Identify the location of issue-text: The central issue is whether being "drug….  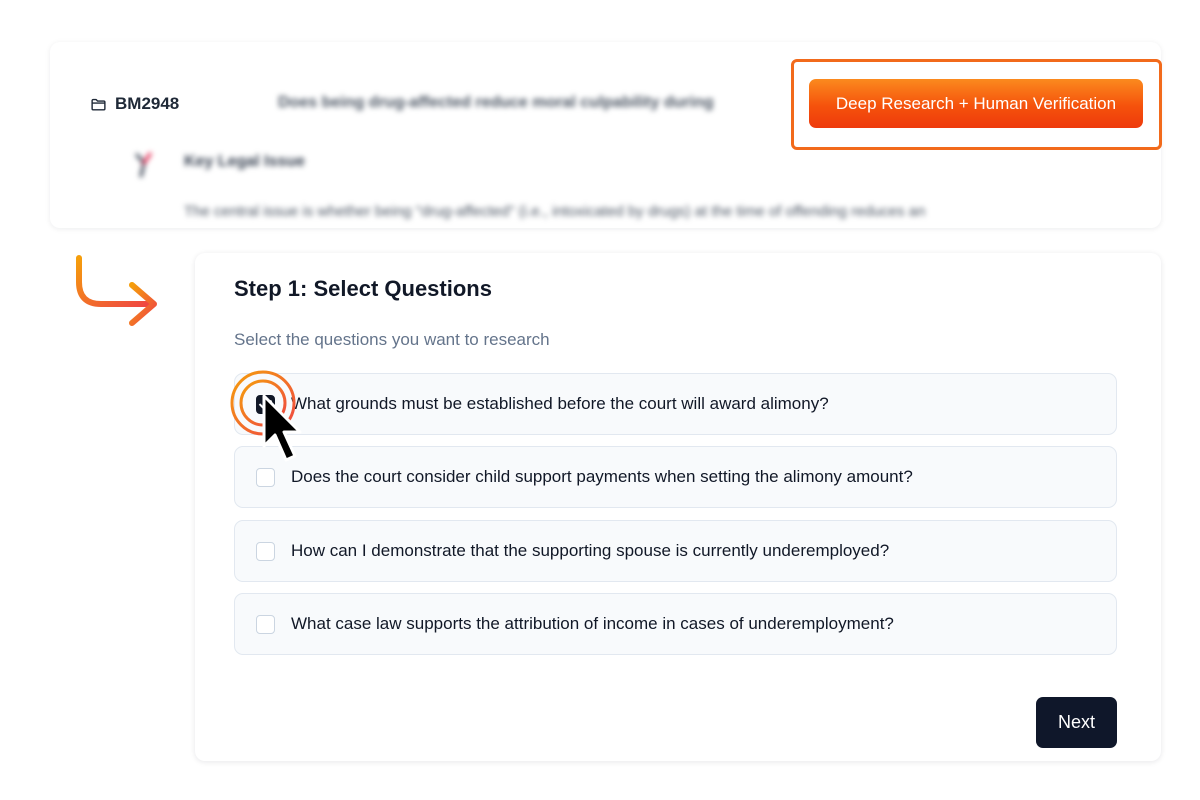
(555, 211).